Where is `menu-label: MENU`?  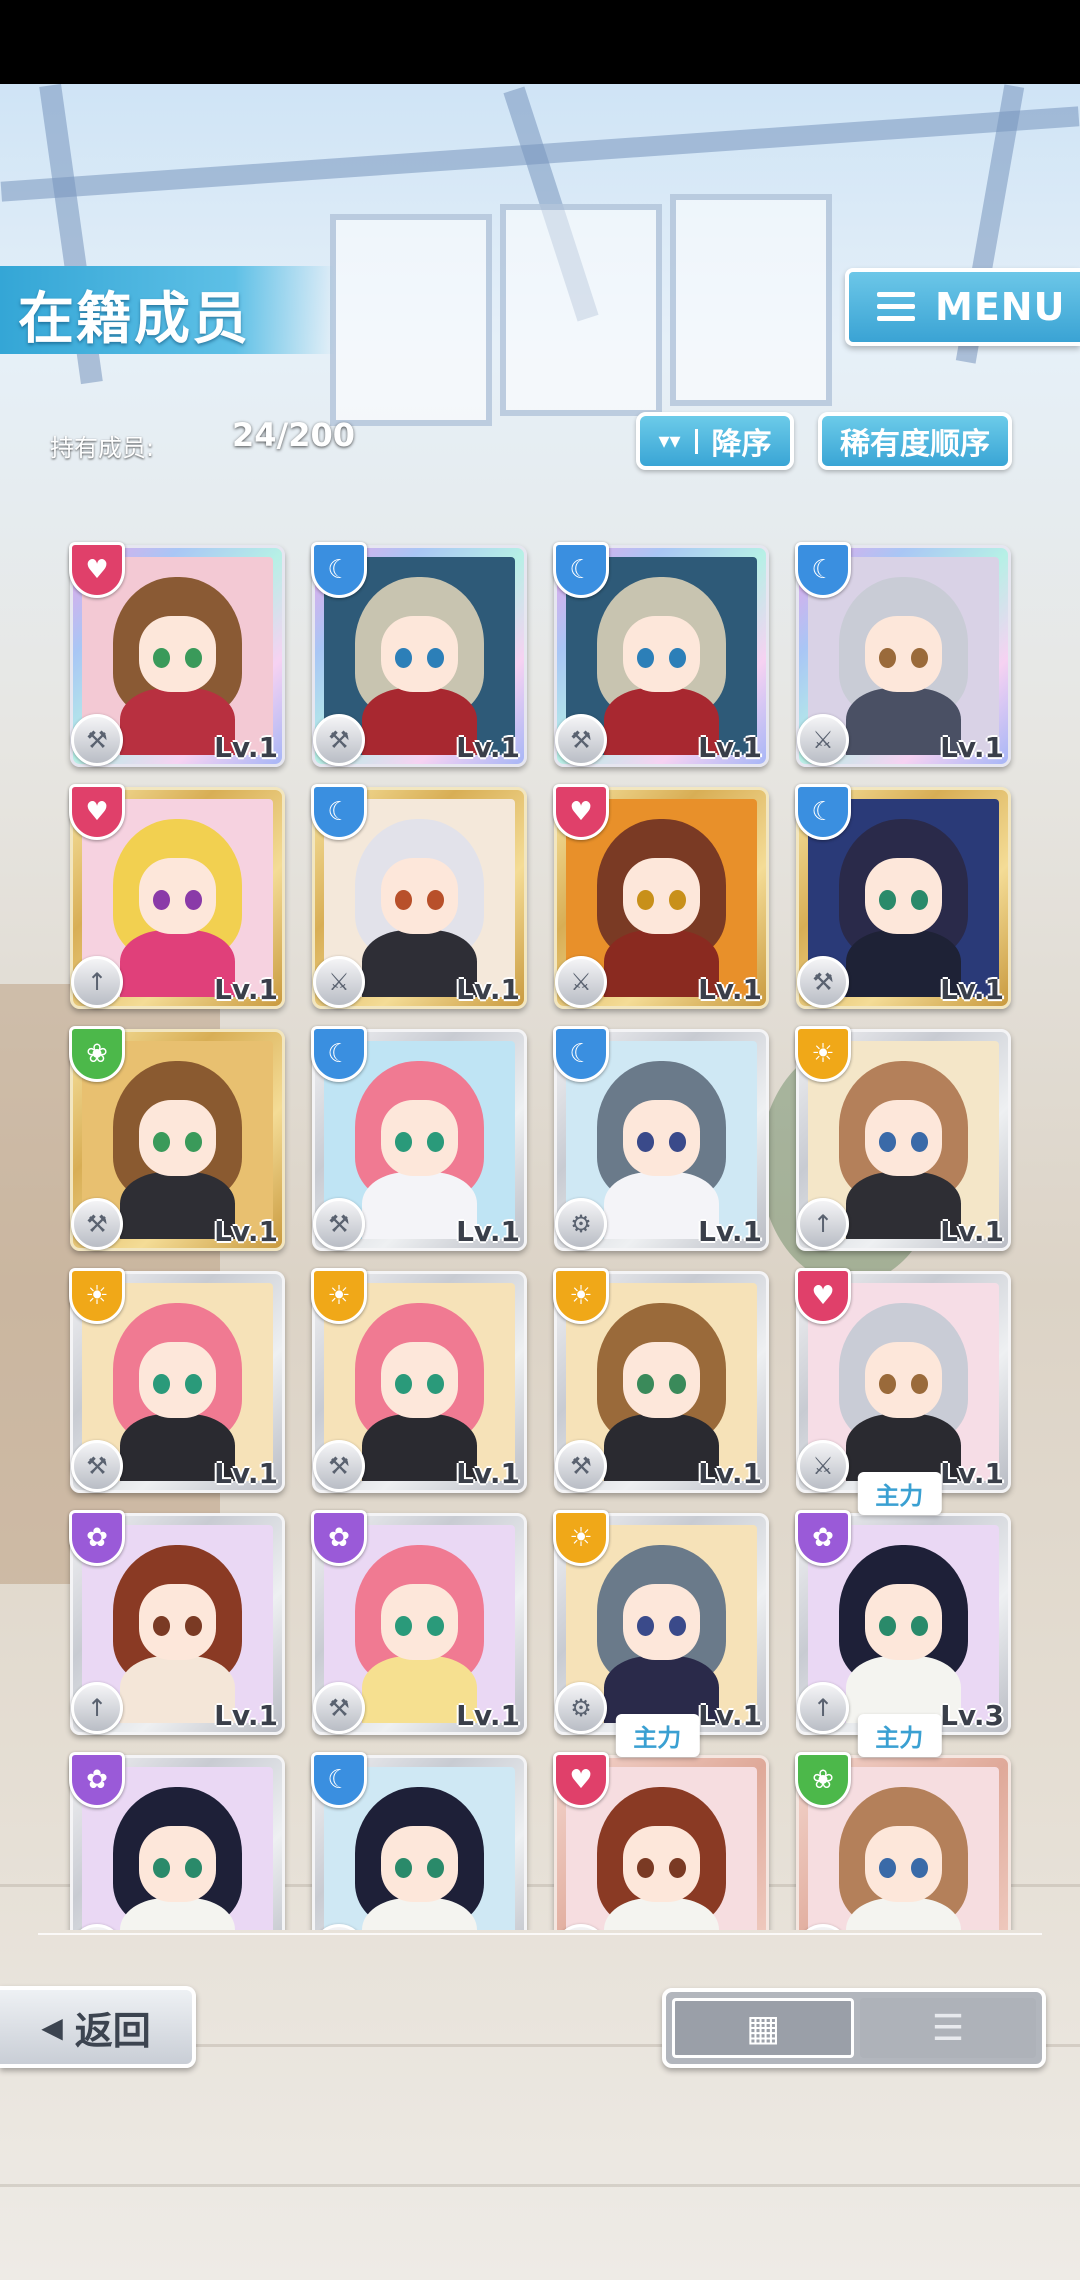
menu-label: MENU is located at coordinates (1000, 307).